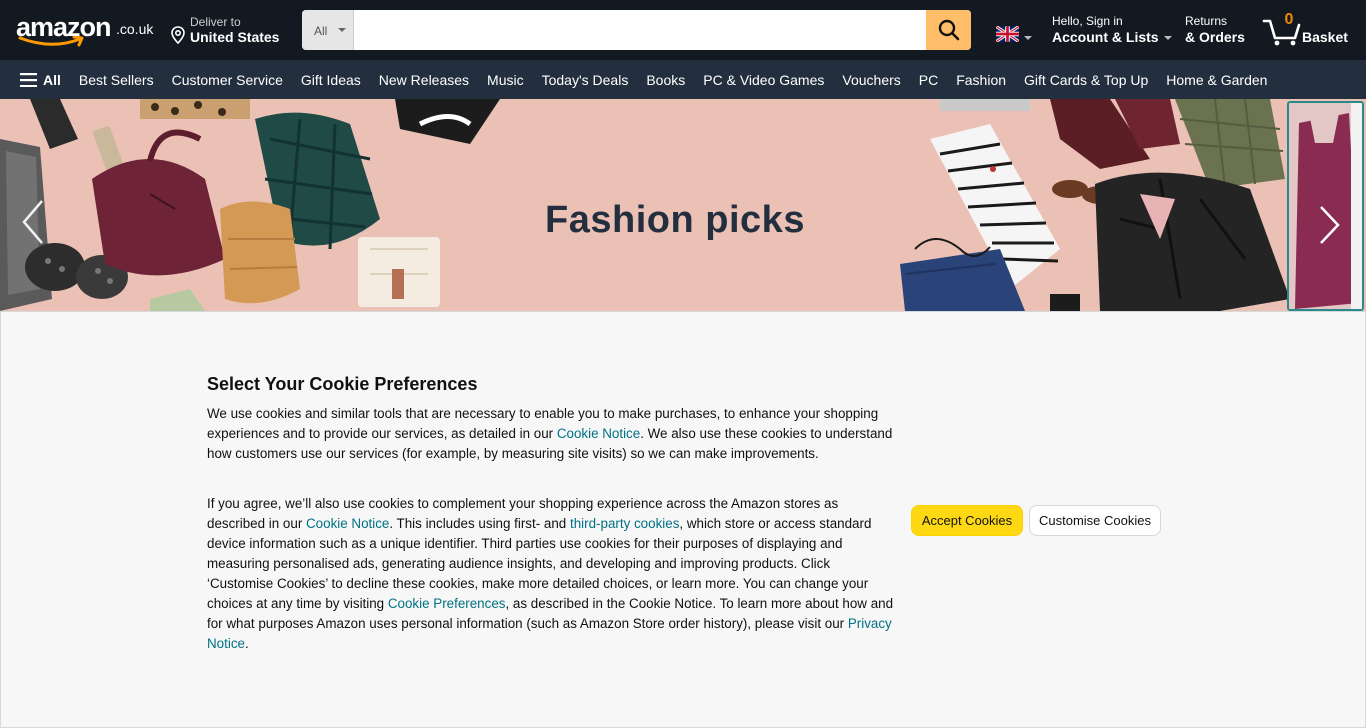 The width and height of the screenshot is (1366, 728). I want to click on hero-title: Fashion picks, so click(675, 220).